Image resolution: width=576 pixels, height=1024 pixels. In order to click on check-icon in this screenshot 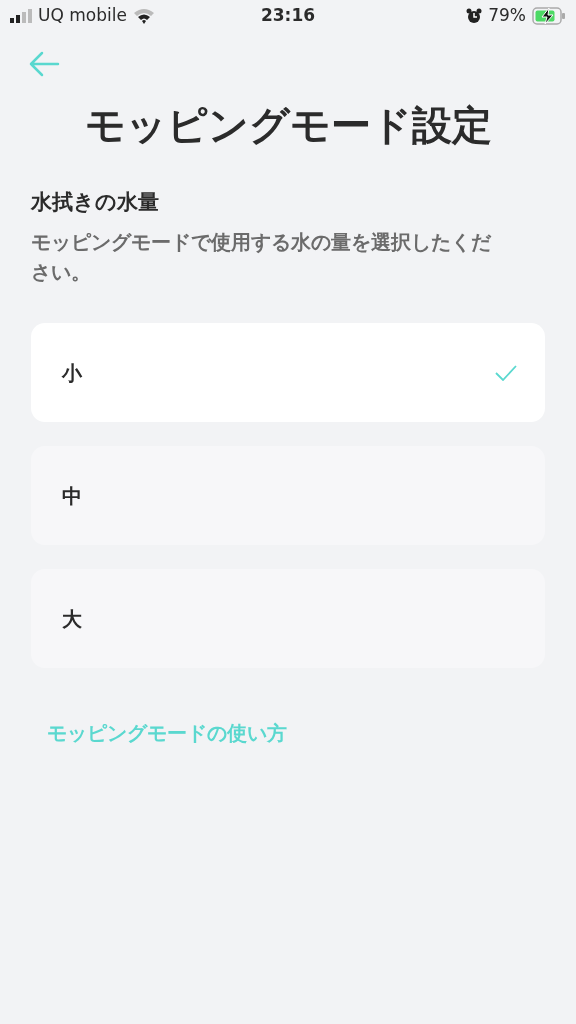, I will do `click(506, 372)`.